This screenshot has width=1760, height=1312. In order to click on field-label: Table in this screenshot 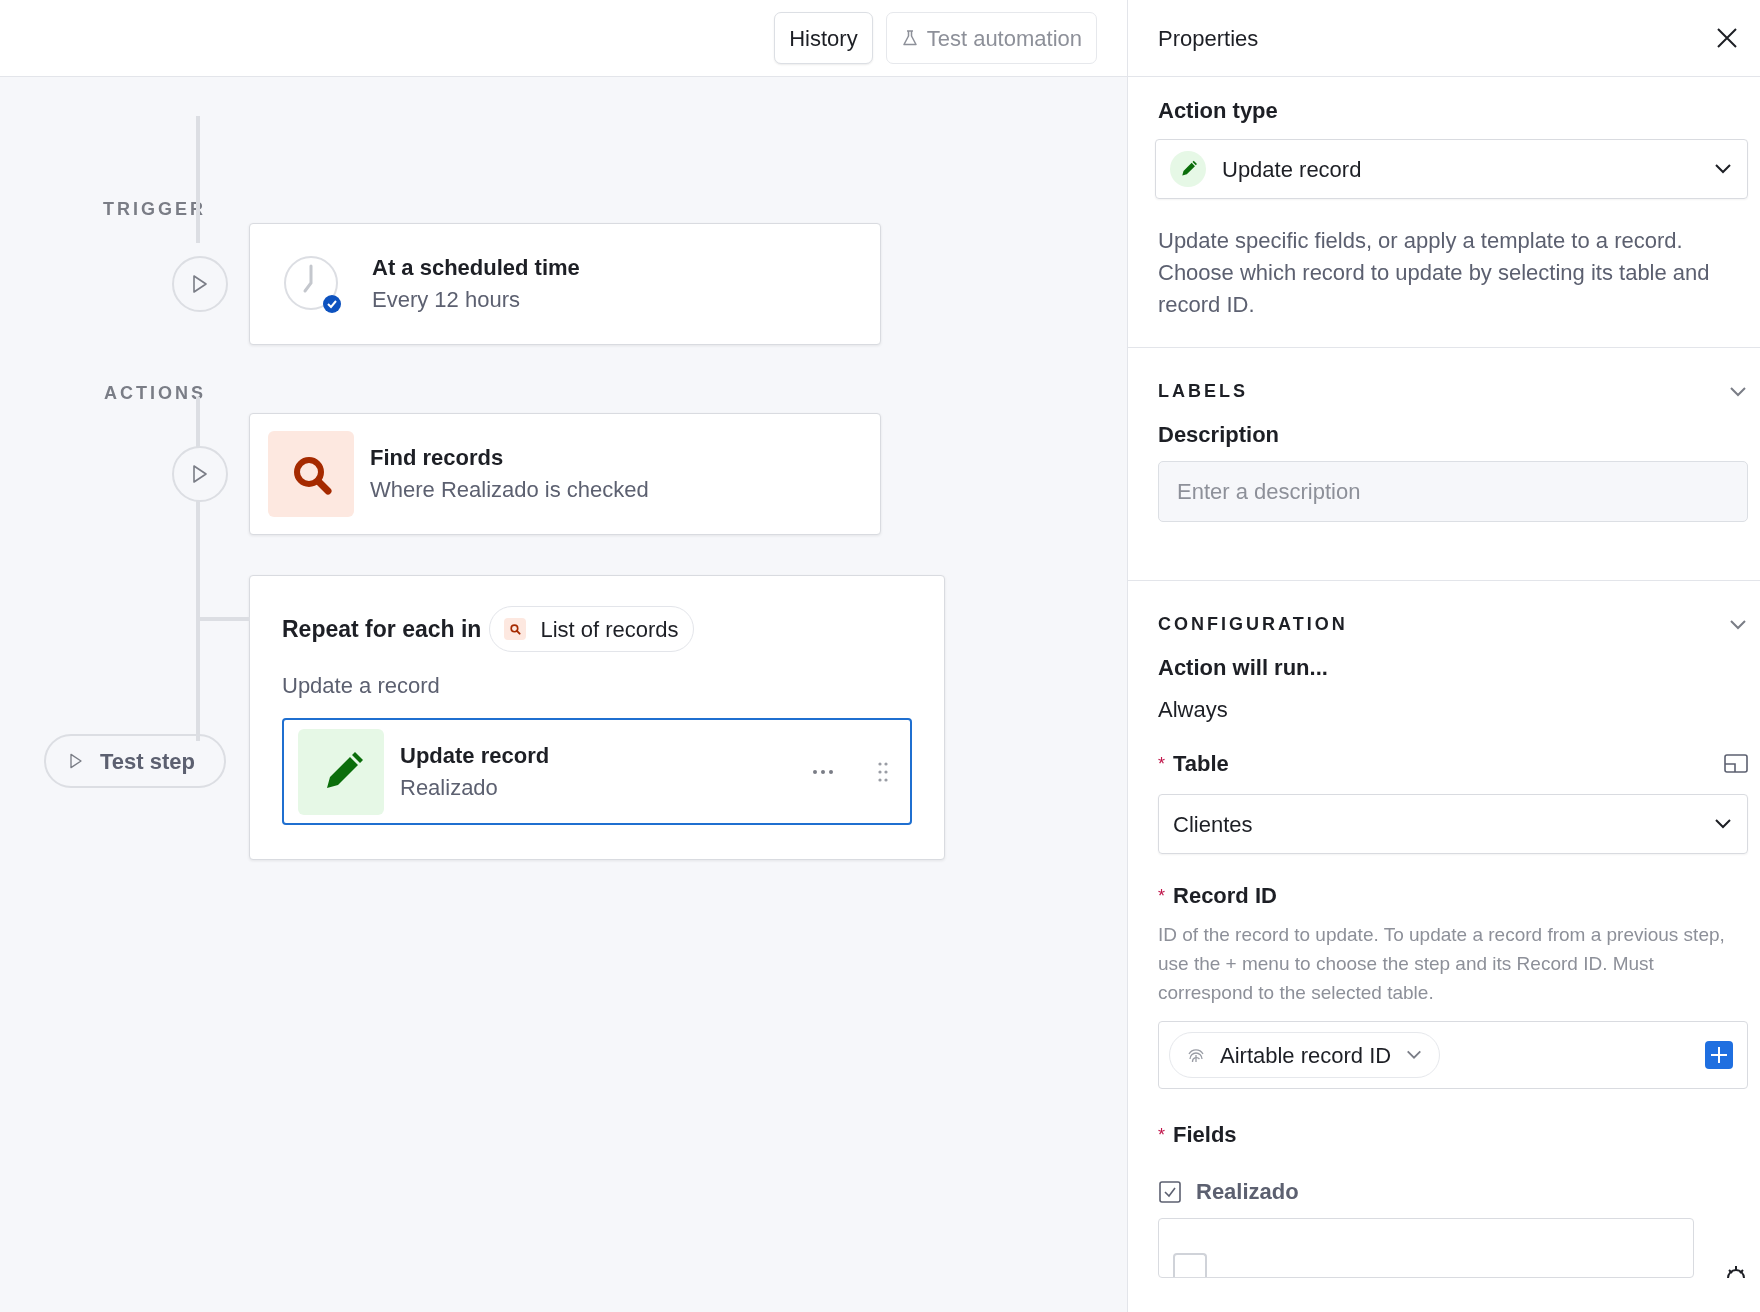, I will do `click(1201, 764)`.